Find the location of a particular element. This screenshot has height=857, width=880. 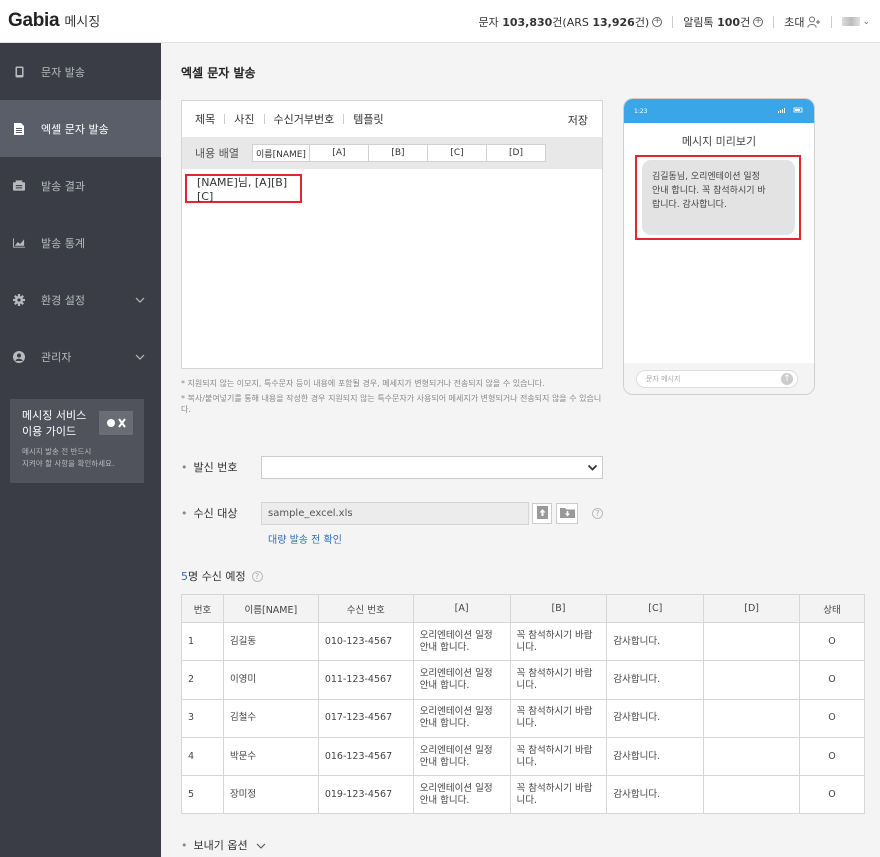

cell-no: 1 is located at coordinates (202, 641).